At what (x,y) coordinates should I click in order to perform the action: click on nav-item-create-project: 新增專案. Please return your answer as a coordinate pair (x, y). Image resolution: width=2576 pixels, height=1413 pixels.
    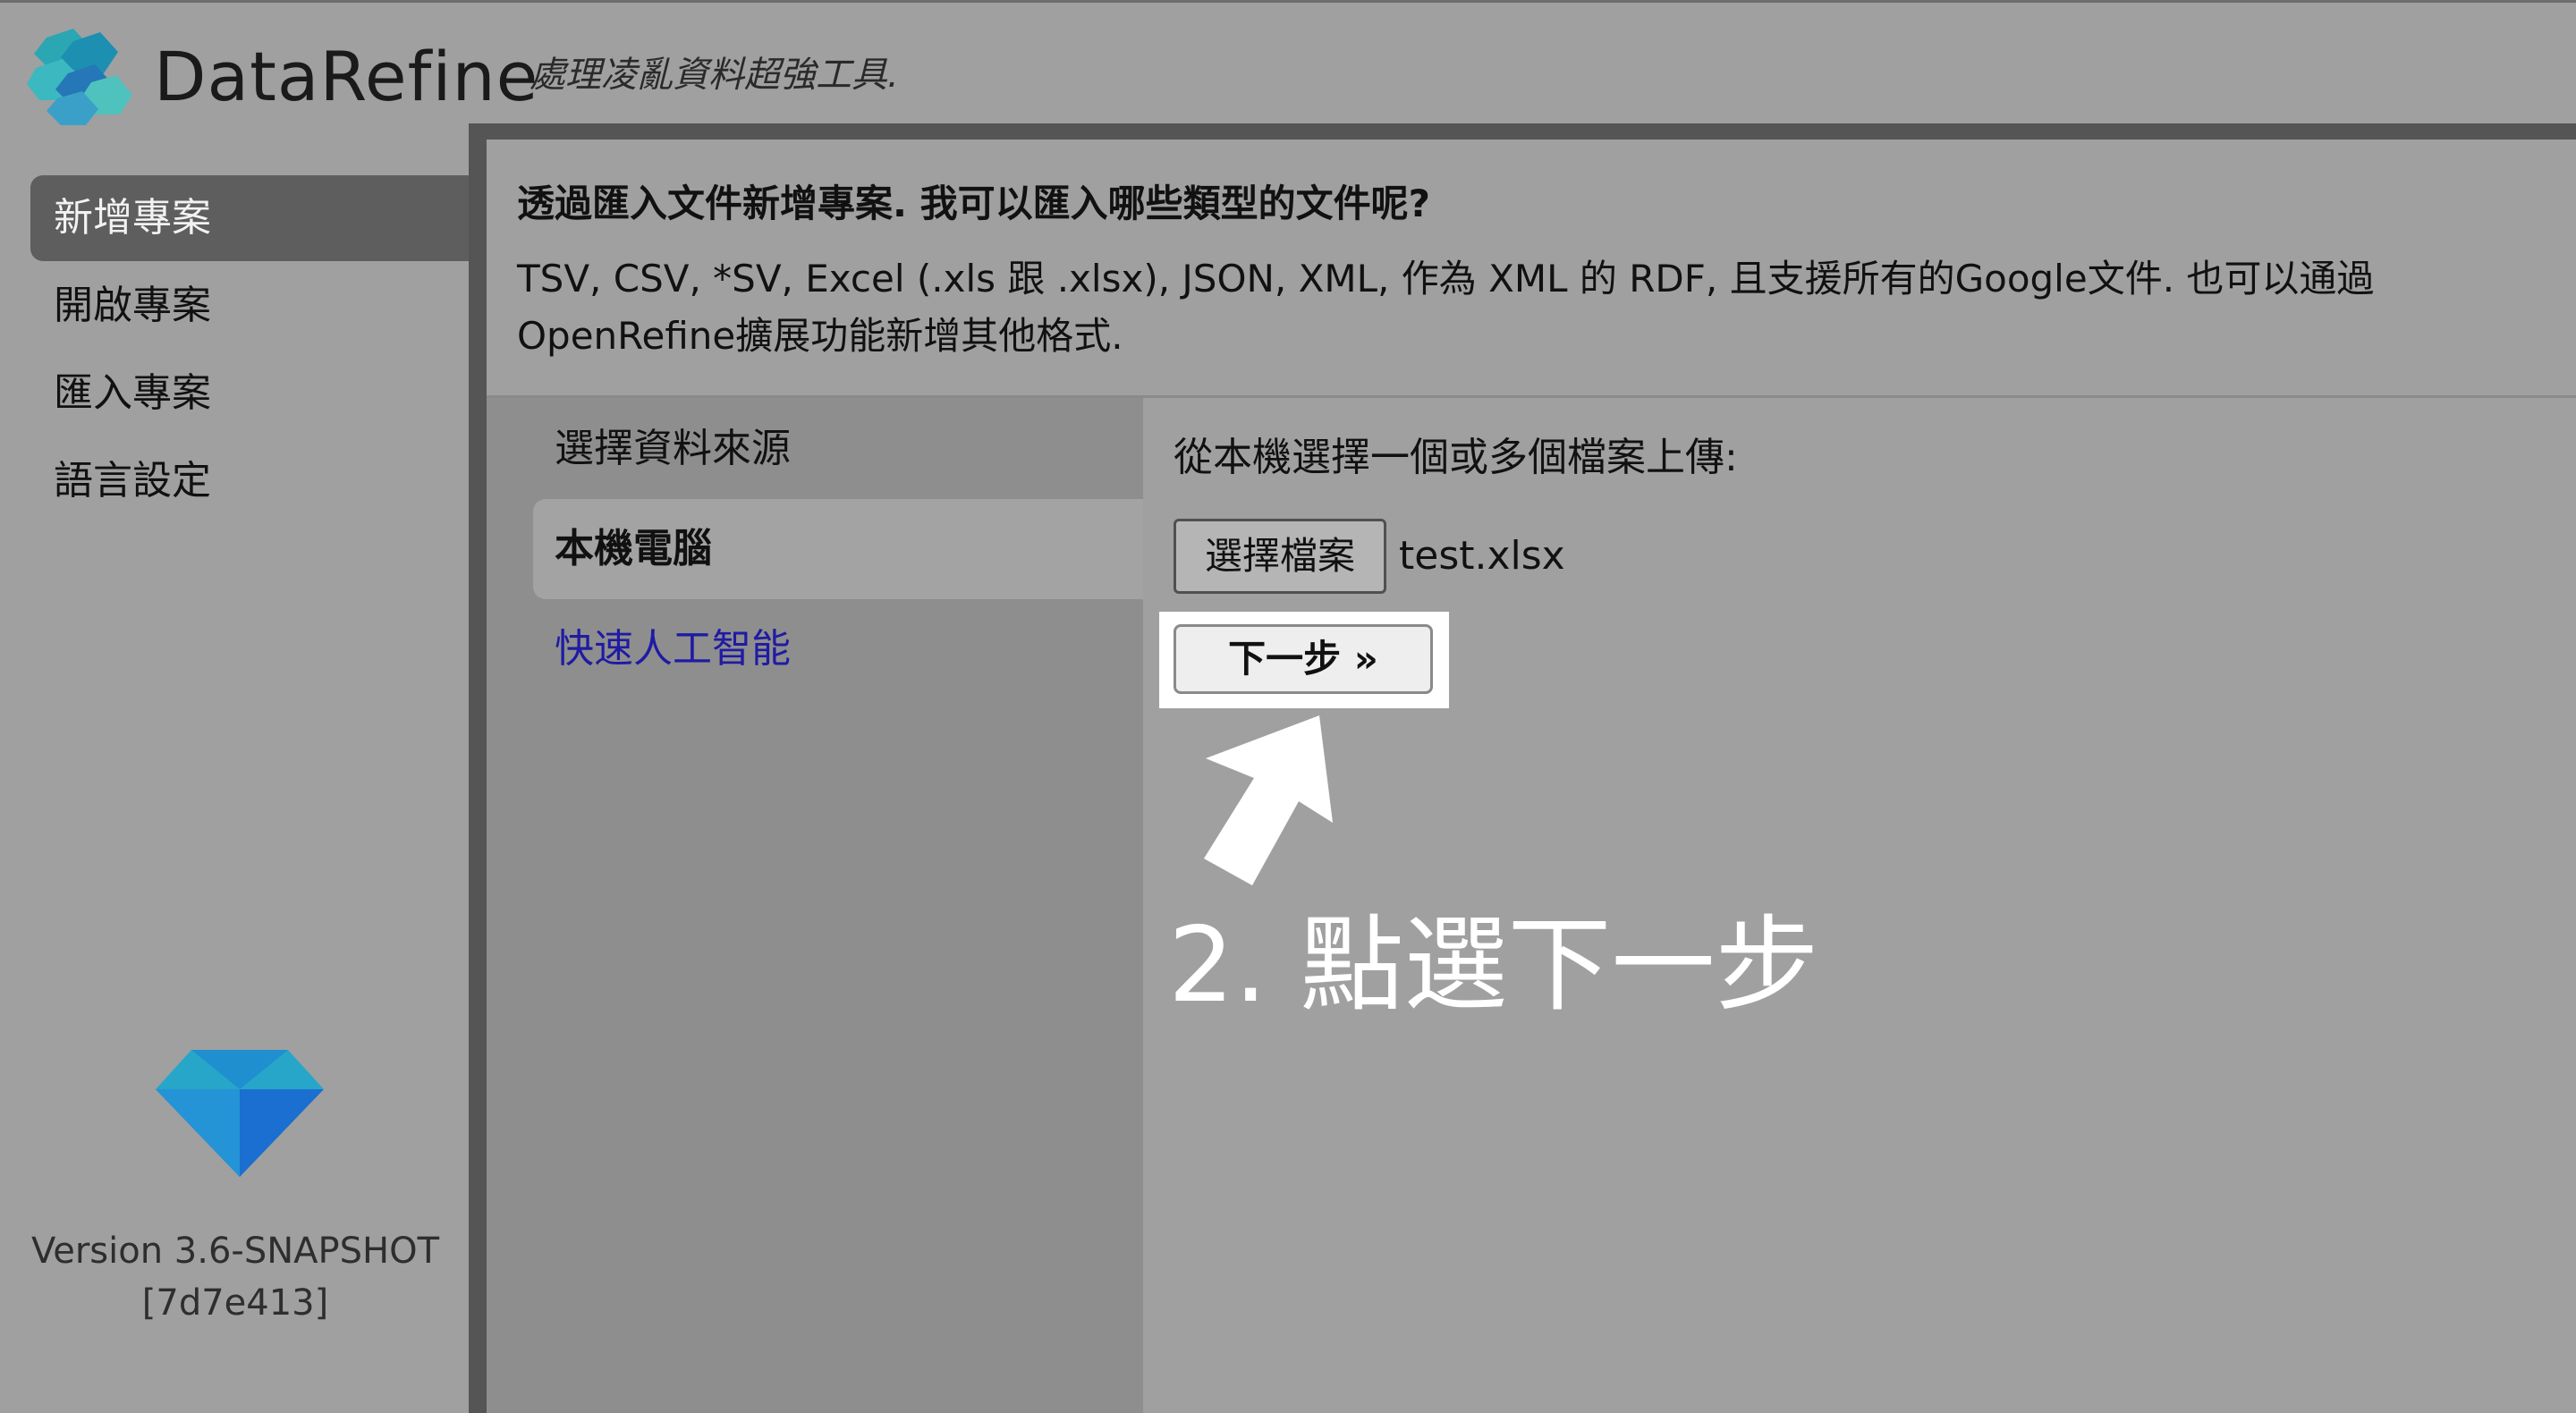
    Looking at the image, I should click on (254, 218).